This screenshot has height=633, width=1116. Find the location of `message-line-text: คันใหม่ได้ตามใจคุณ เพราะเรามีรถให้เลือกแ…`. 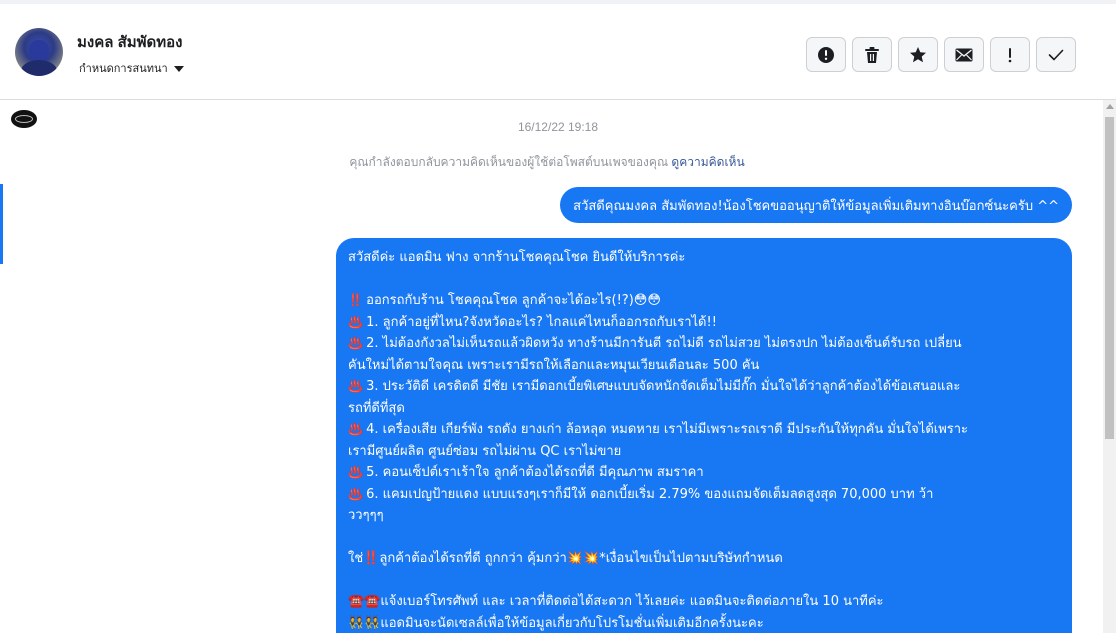

message-line-text: คันใหม่ได้ตามใจคุณ เพราะเรามีรถให้เลือกแ… is located at coordinates (554, 365).